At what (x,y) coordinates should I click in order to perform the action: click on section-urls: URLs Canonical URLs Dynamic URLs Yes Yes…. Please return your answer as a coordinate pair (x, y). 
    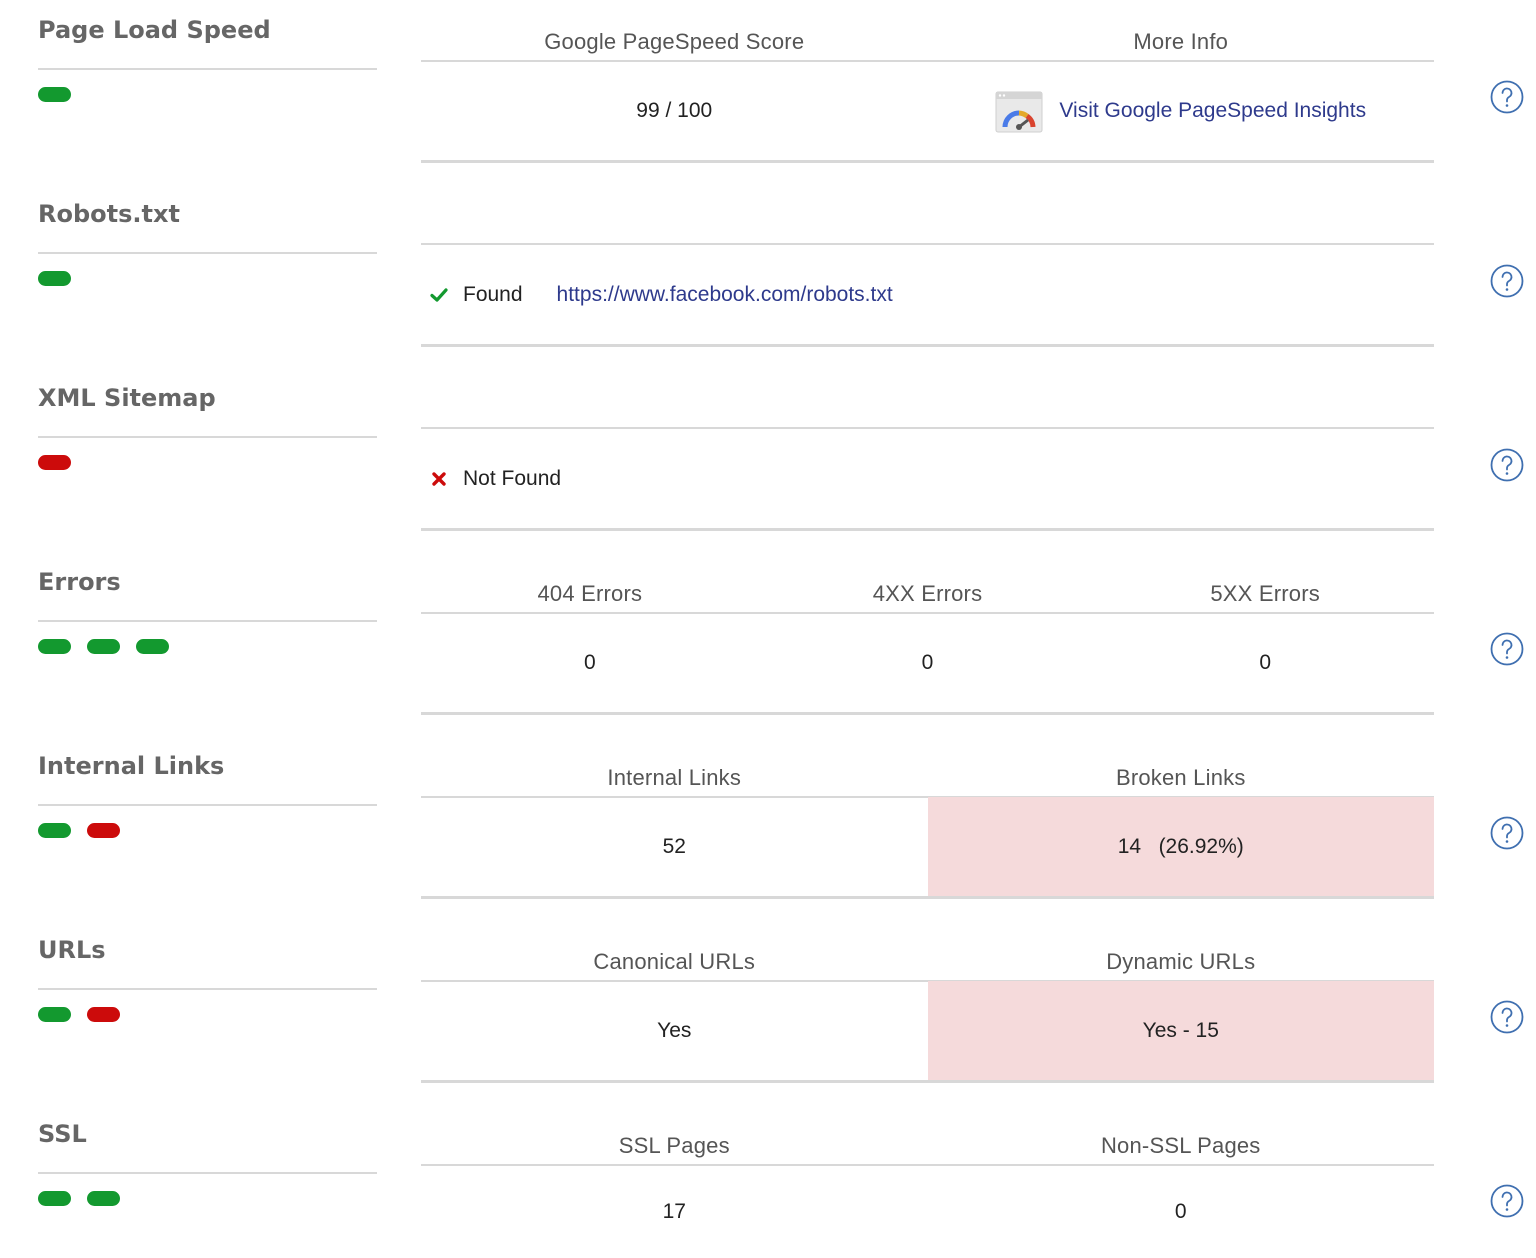
    Looking at the image, I should click on (768, 1012).